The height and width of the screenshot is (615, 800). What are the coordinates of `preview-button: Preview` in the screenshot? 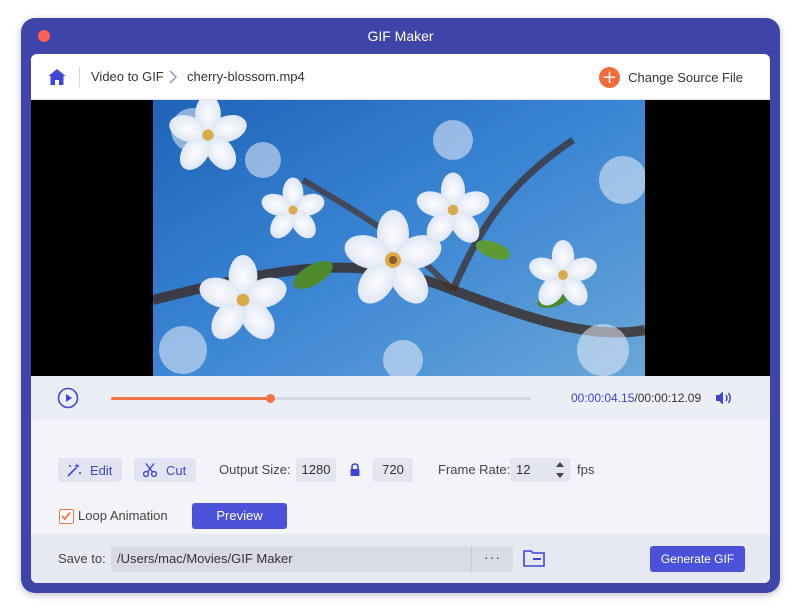 It's located at (239, 516).